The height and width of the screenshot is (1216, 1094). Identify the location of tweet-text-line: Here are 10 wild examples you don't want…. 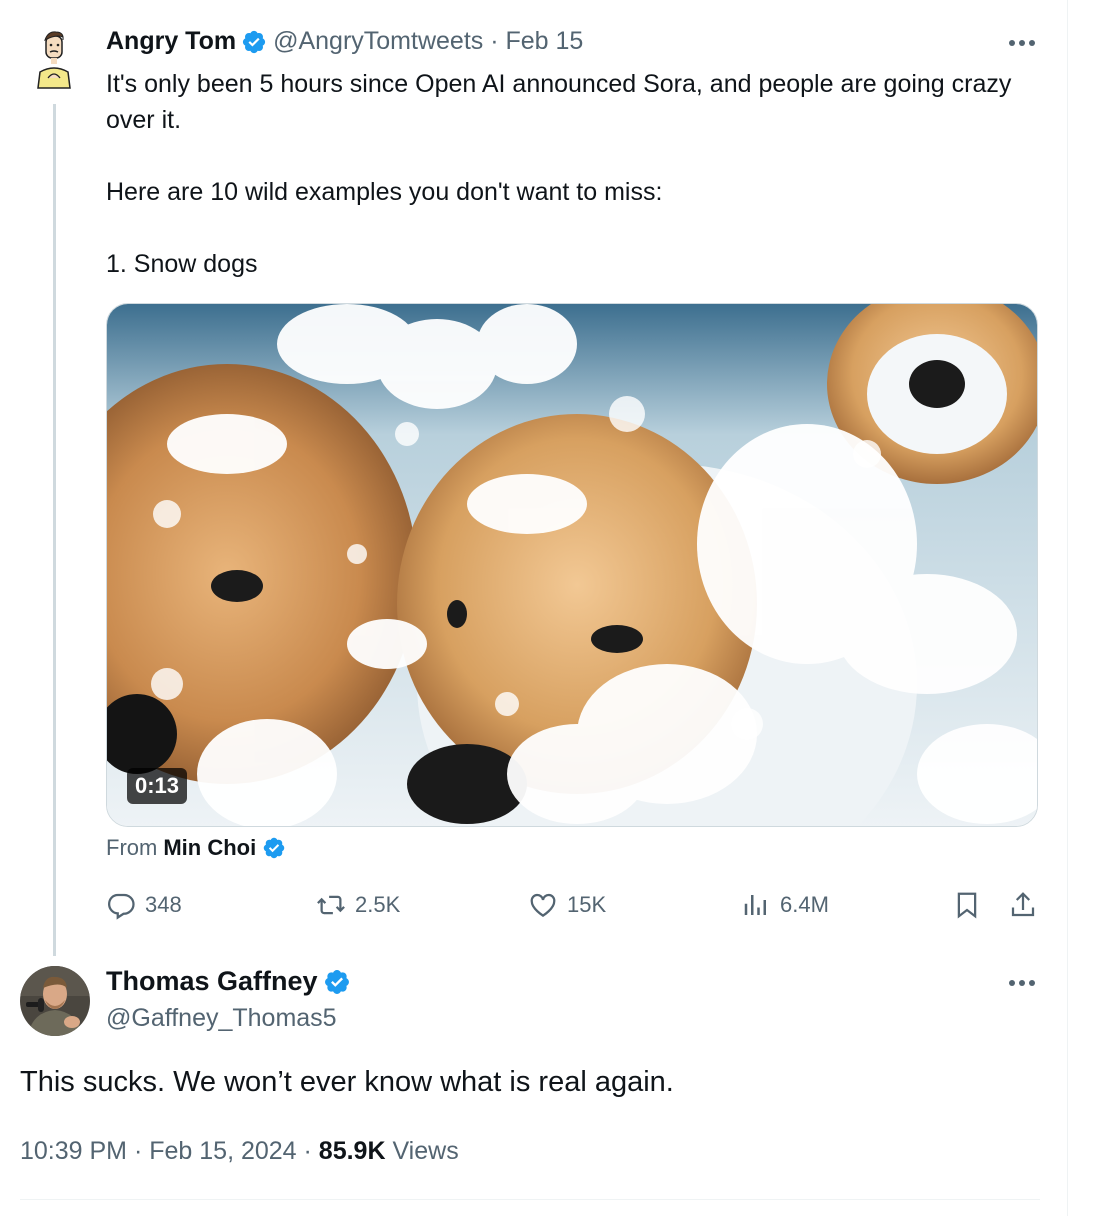
(384, 192).